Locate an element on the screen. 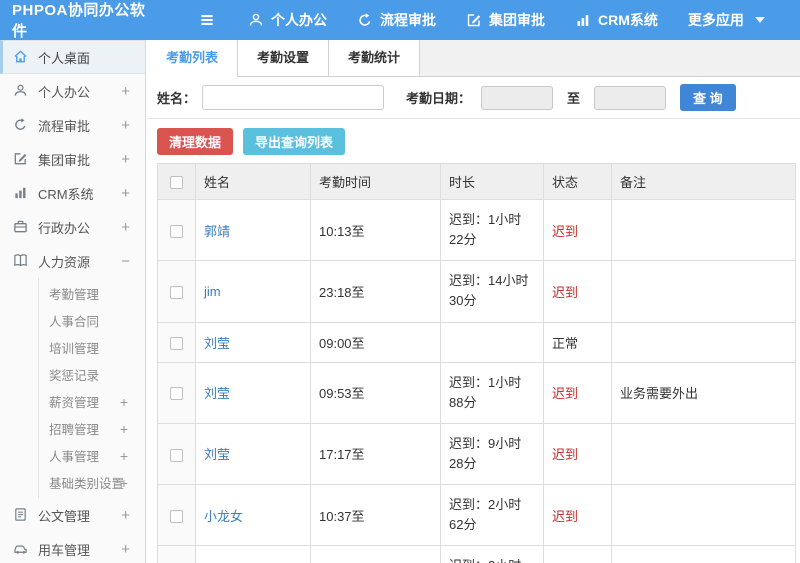  sidebar-subitem-attendance-management: 考勤管理 is located at coordinates (92, 293).